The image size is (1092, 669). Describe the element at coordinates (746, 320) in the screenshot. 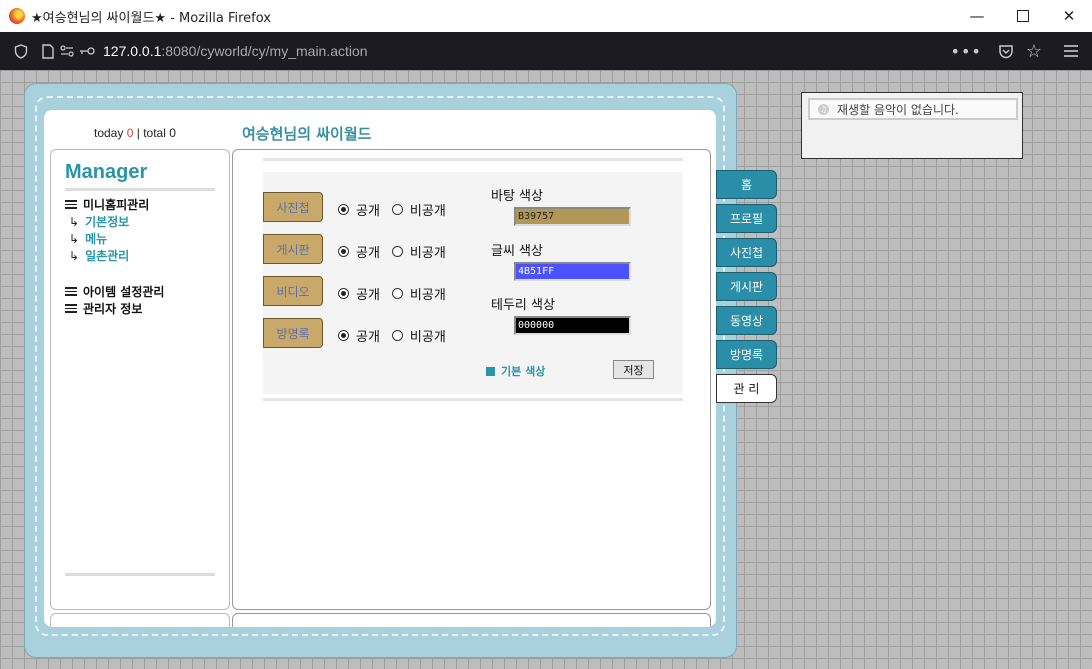

I see `tab-video: 동영상` at that location.